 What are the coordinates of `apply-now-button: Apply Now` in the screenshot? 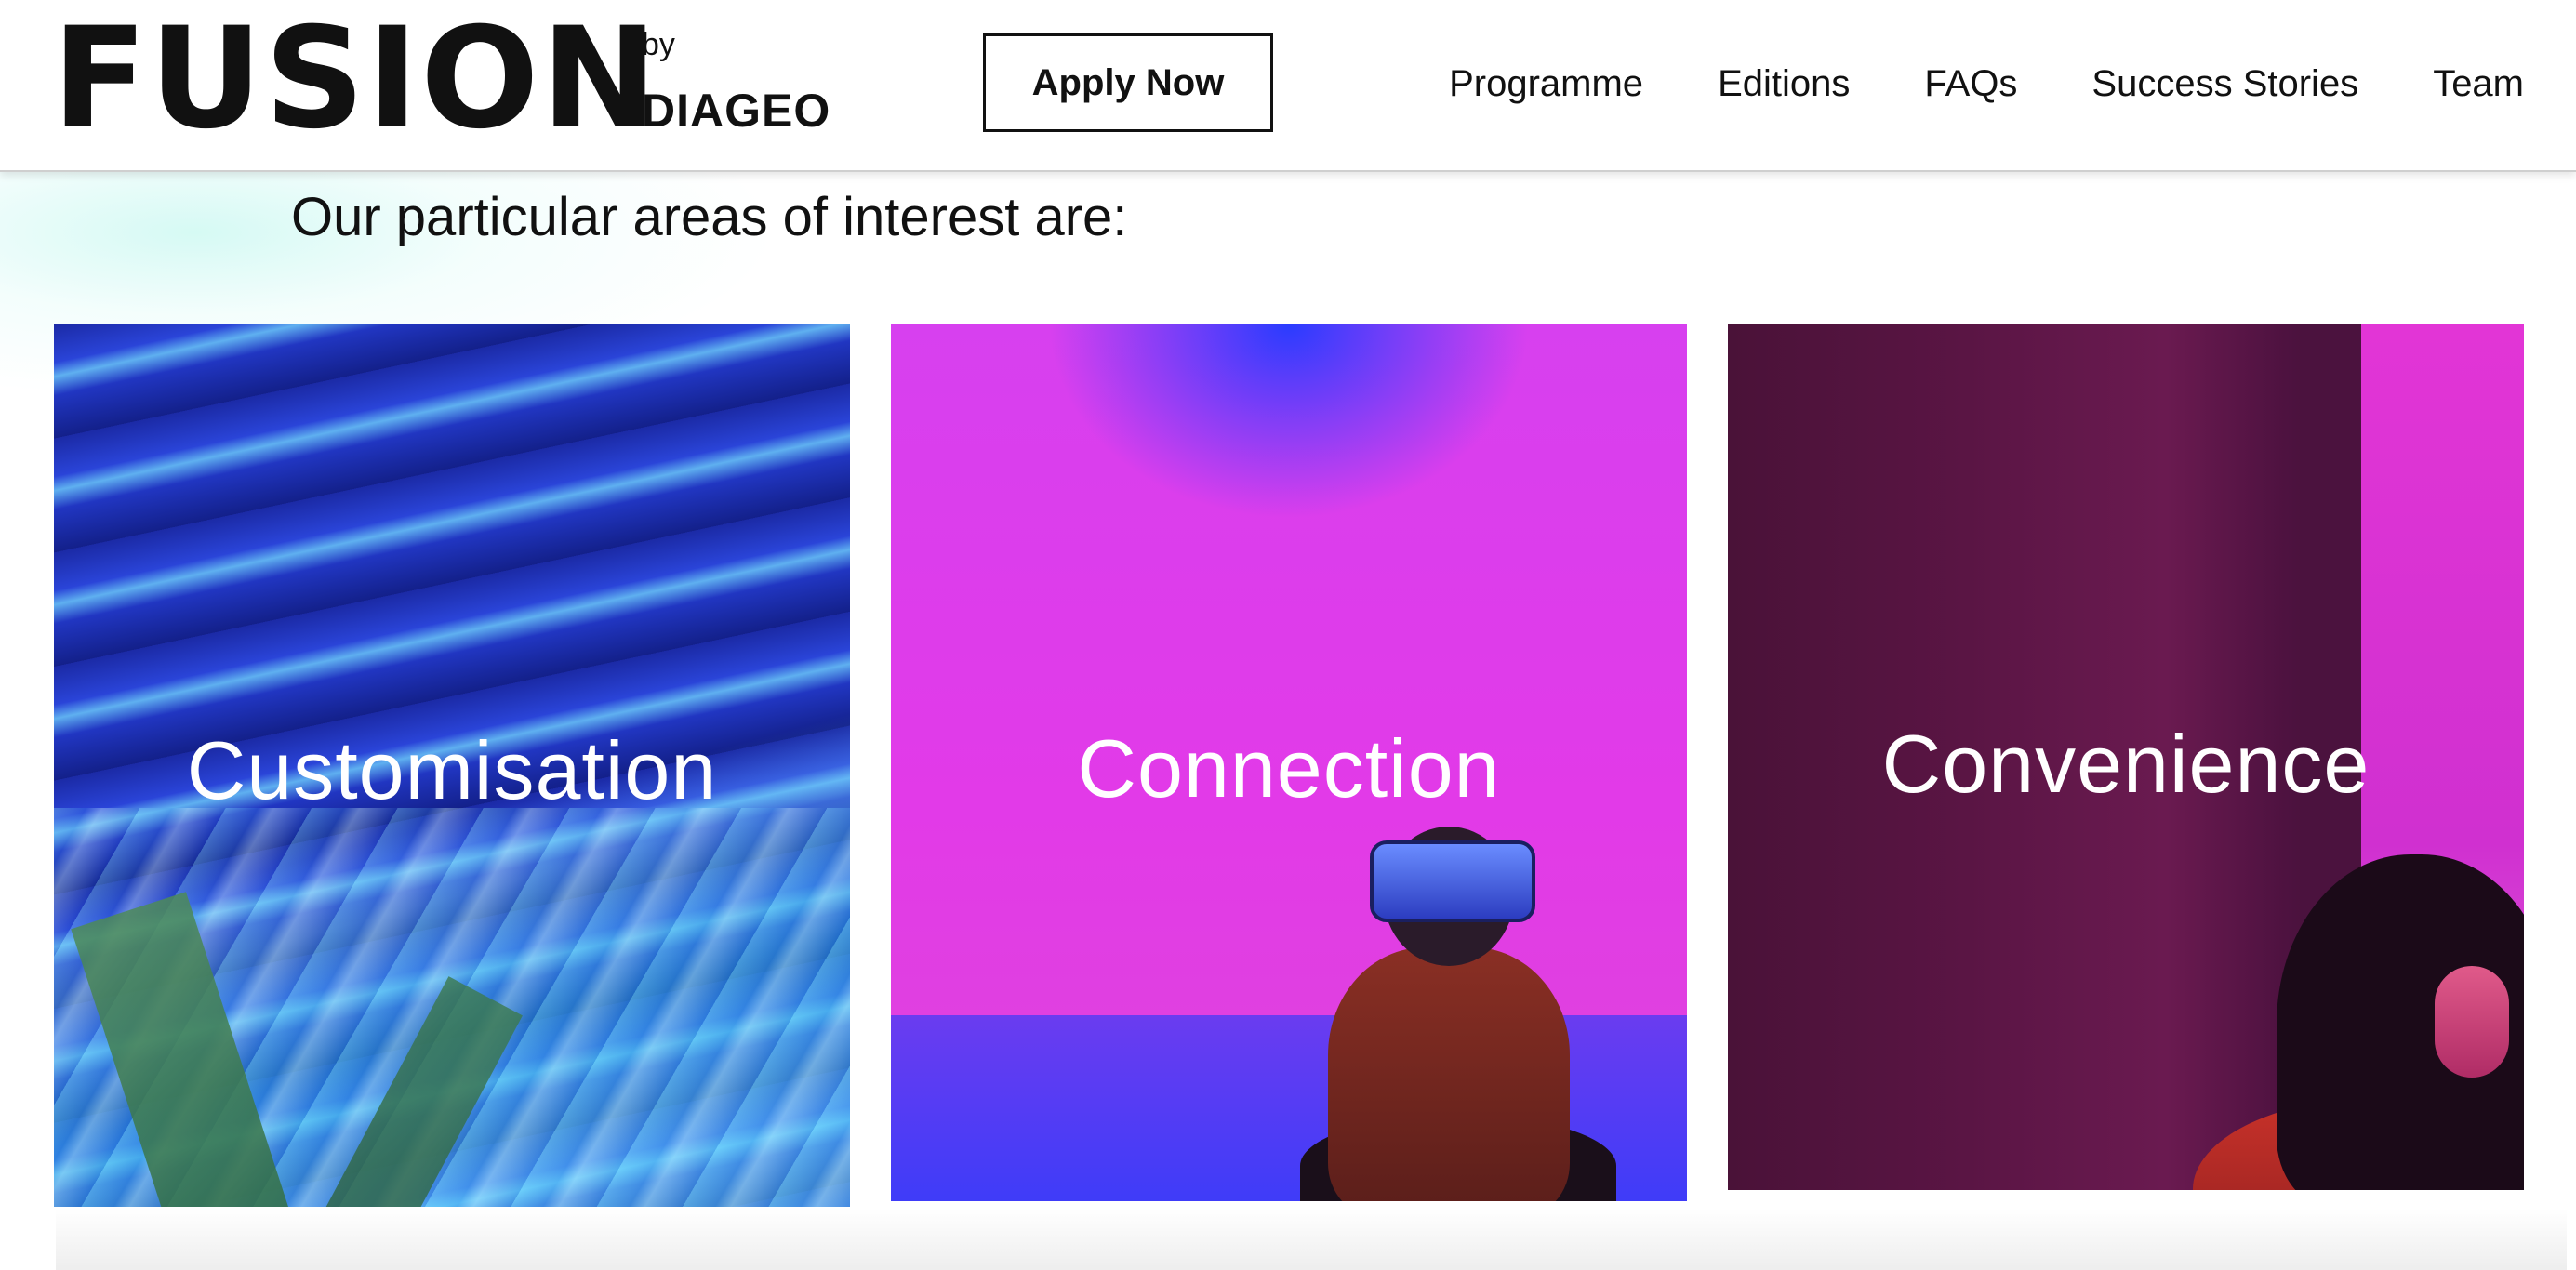 It's located at (1128, 82).